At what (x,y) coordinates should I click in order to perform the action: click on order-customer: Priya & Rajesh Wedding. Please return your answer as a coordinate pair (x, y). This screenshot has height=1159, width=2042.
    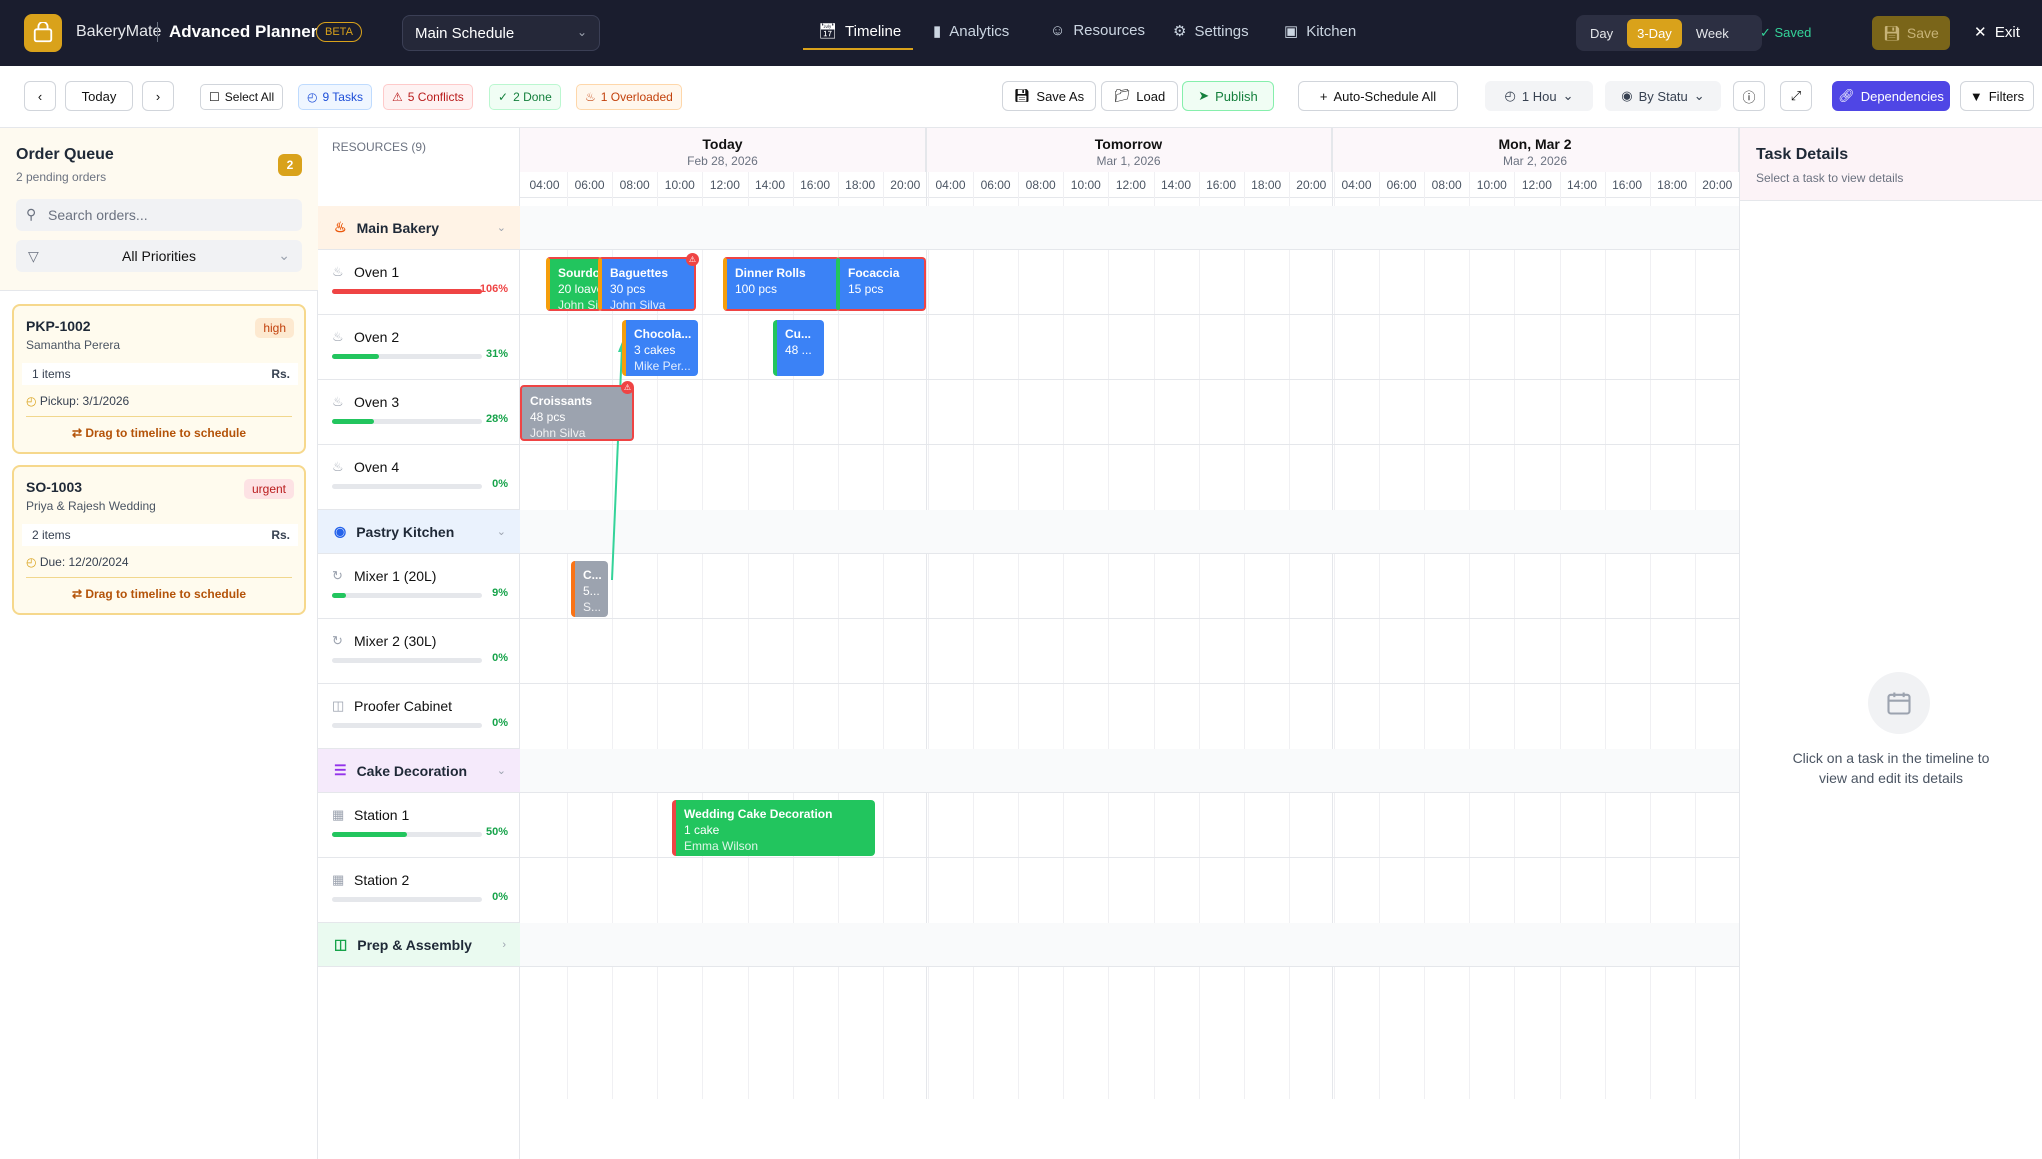
    Looking at the image, I should click on (91, 506).